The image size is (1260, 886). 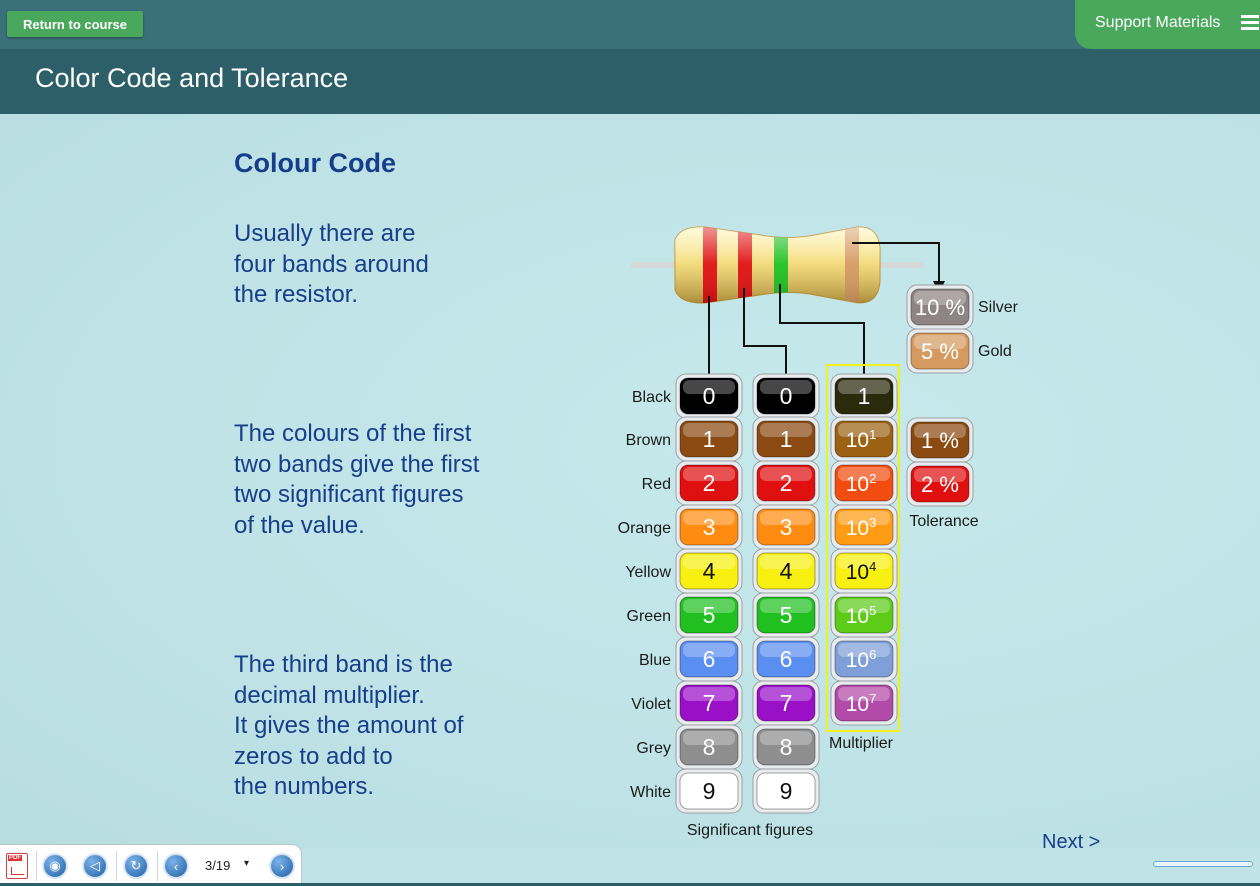 I want to click on color-name-label: White, so click(x=650, y=792).